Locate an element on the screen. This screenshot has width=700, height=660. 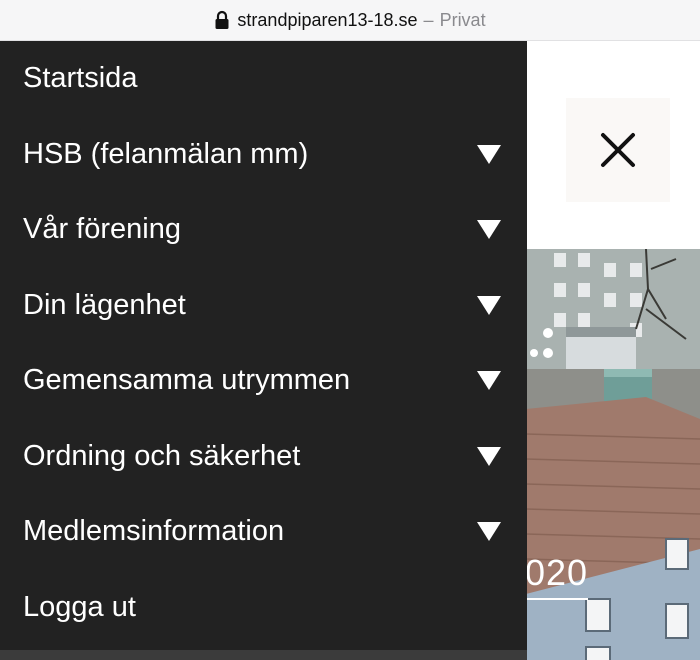
menu-item-label: Startsida is located at coordinates (80, 78).